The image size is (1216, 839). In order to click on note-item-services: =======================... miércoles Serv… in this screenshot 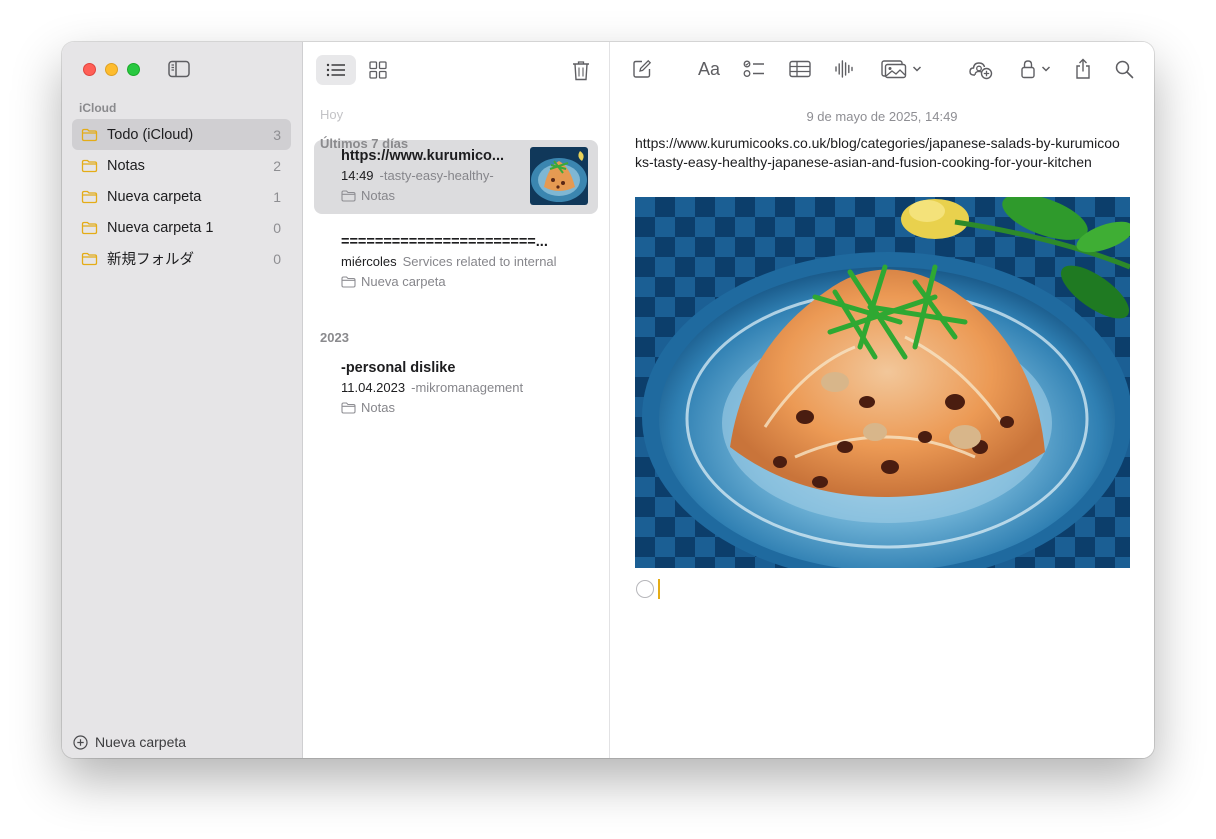, I will do `click(456, 263)`.